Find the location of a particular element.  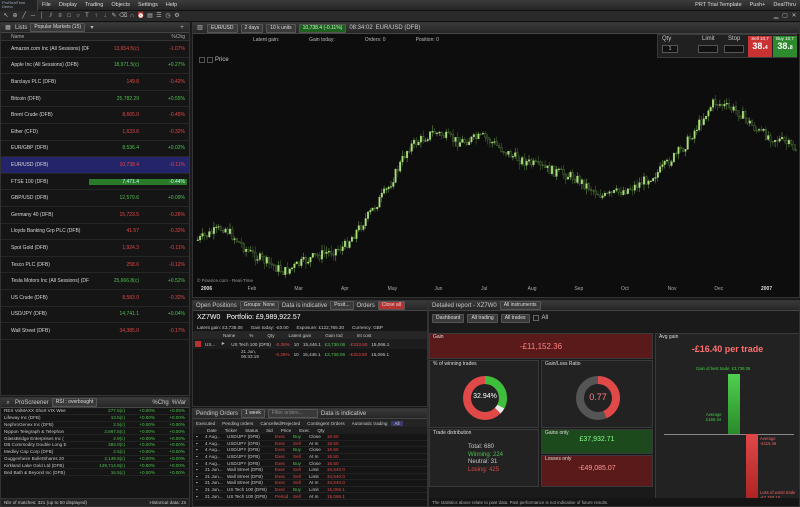

list-item: Barclays PLC (DFB) 149.8 -0.42% is located at coordinates (95, 82).